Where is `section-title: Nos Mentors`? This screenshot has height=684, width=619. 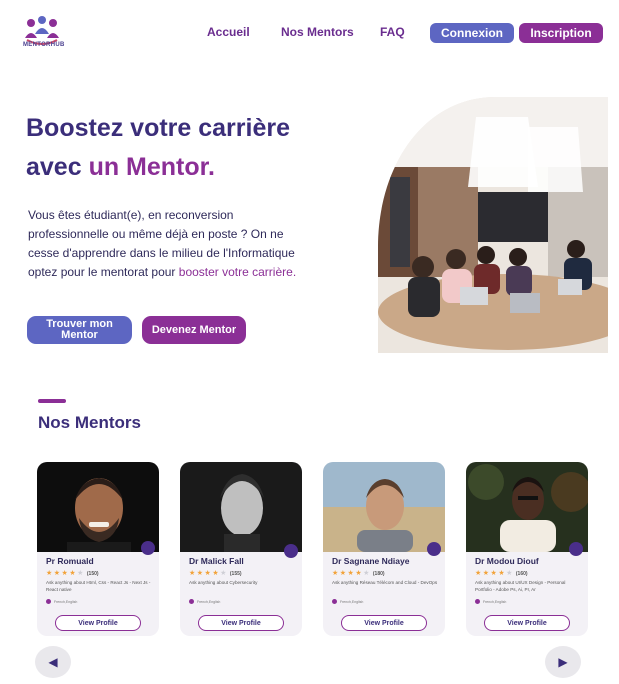 section-title: Nos Mentors is located at coordinates (89, 422).